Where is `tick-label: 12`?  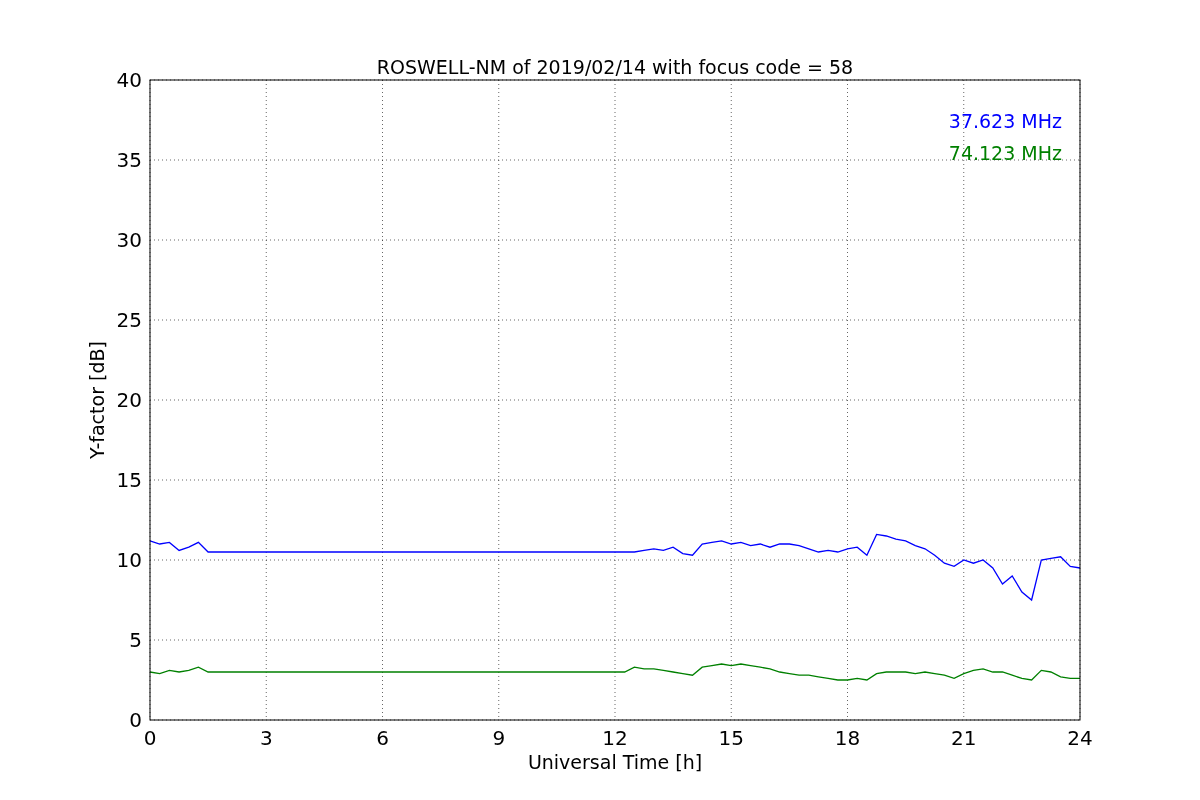
tick-label: 12 is located at coordinates (615, 738).